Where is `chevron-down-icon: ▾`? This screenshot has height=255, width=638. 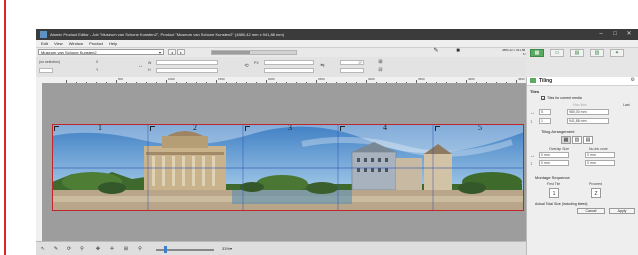 chevron-down-icon: ▾ is located at coordinates (231, 248).